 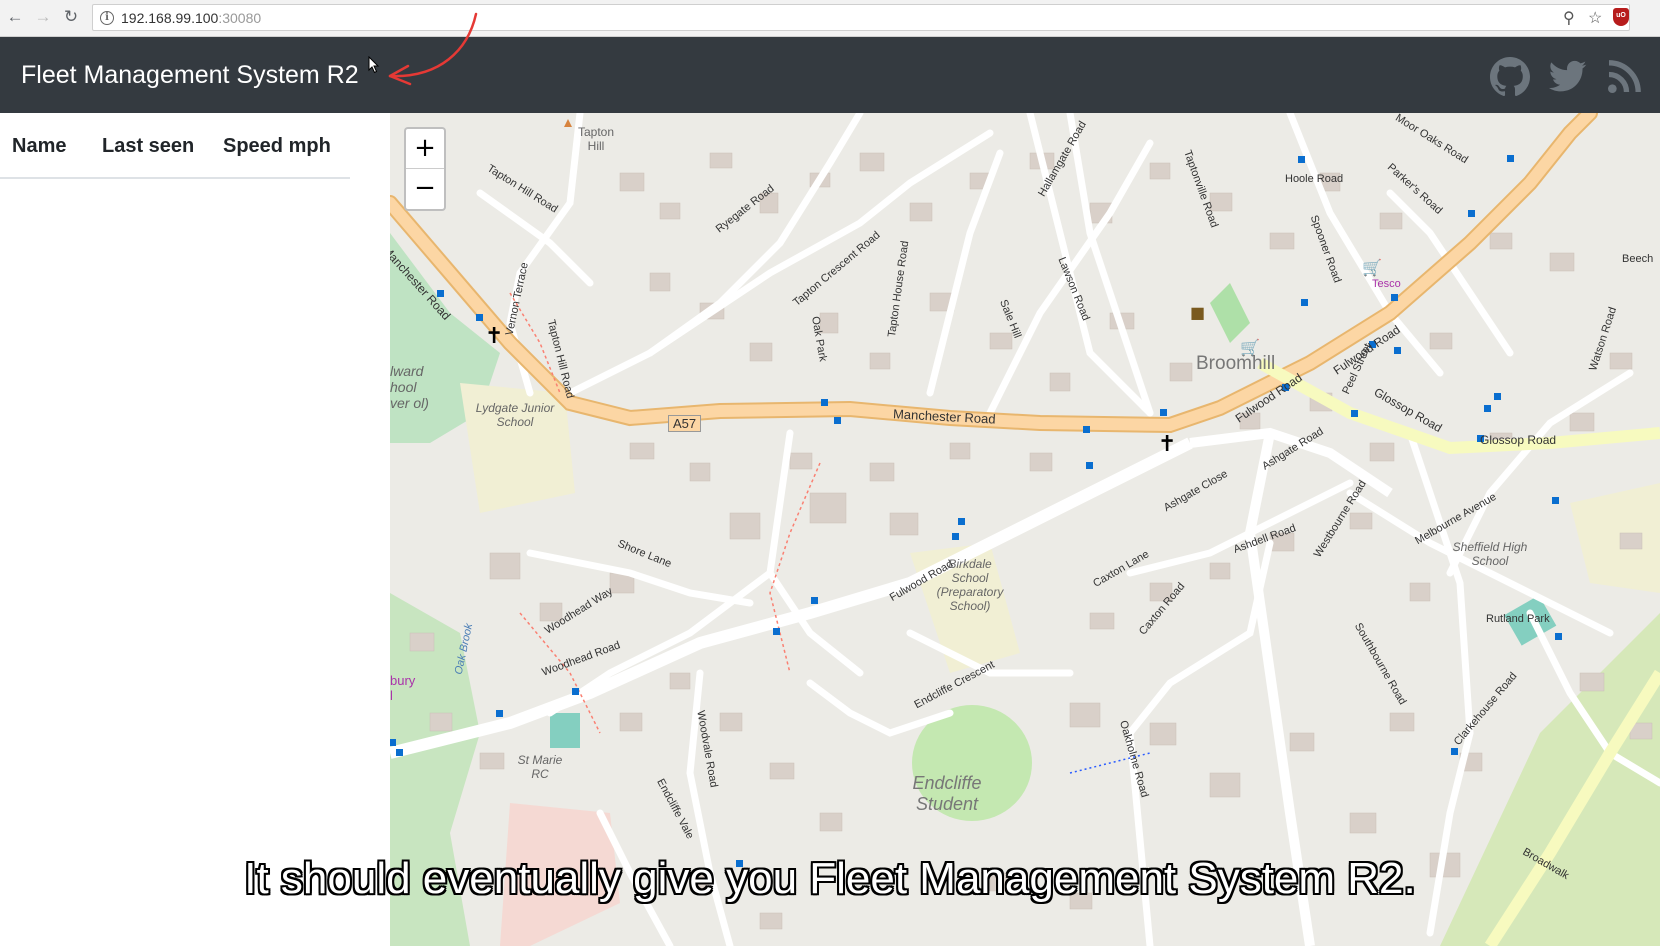 I want to click on map-label: Ashgate Close, so click(x=1195, y=491).